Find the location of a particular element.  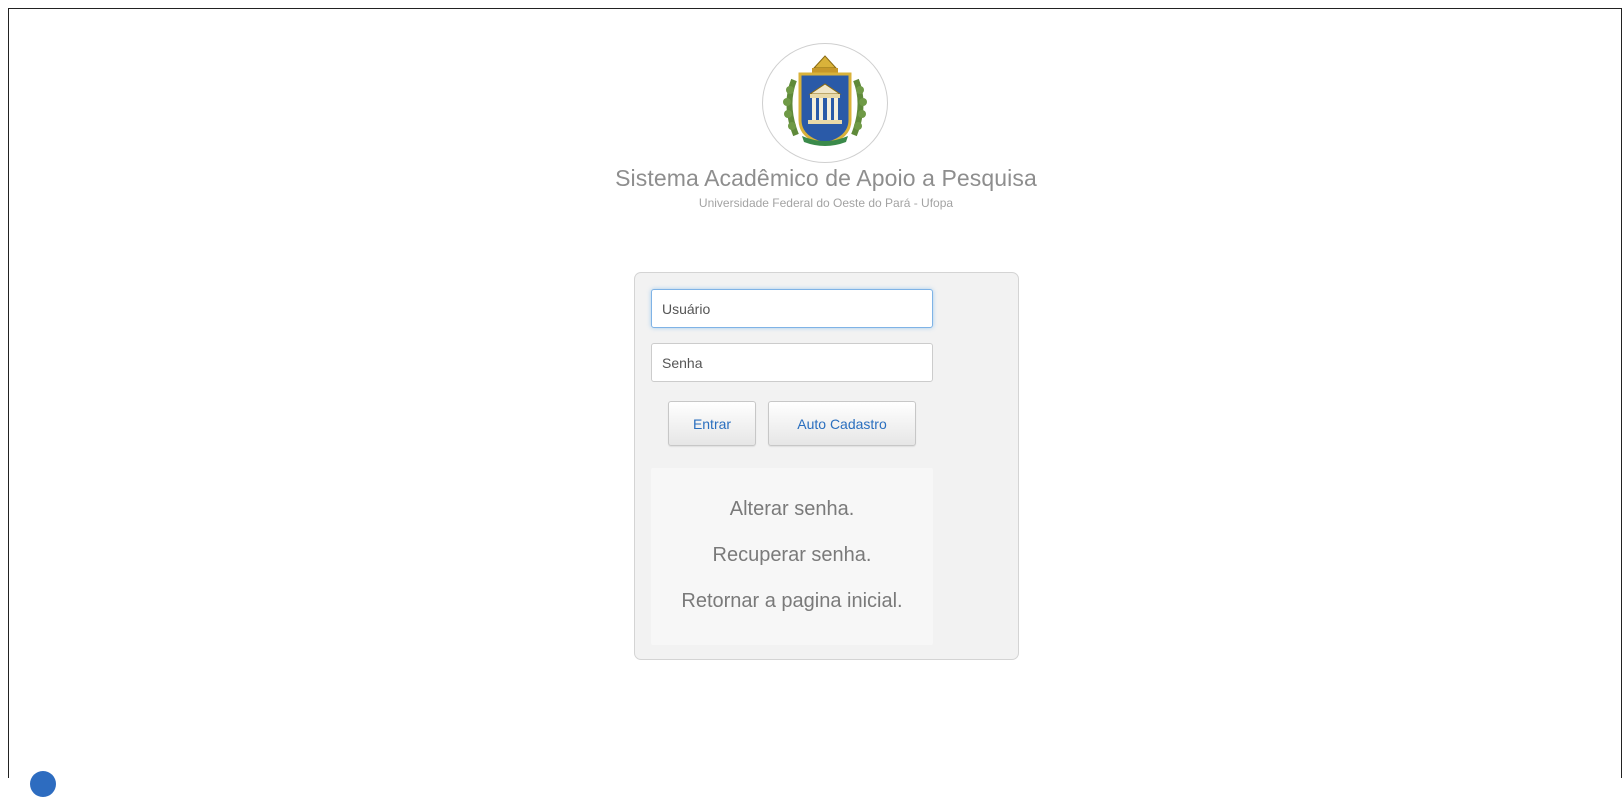

recover-password-link: Recuperar senha. is located at coordinates (792, 555).